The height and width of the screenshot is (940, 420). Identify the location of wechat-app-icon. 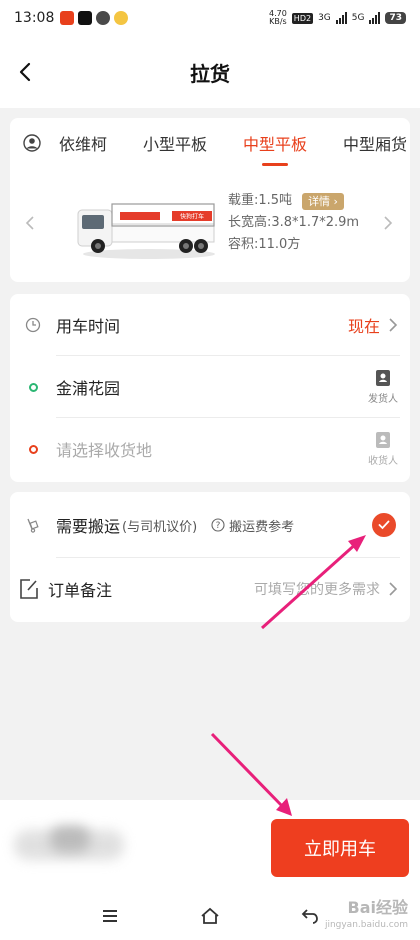
(103, 18).